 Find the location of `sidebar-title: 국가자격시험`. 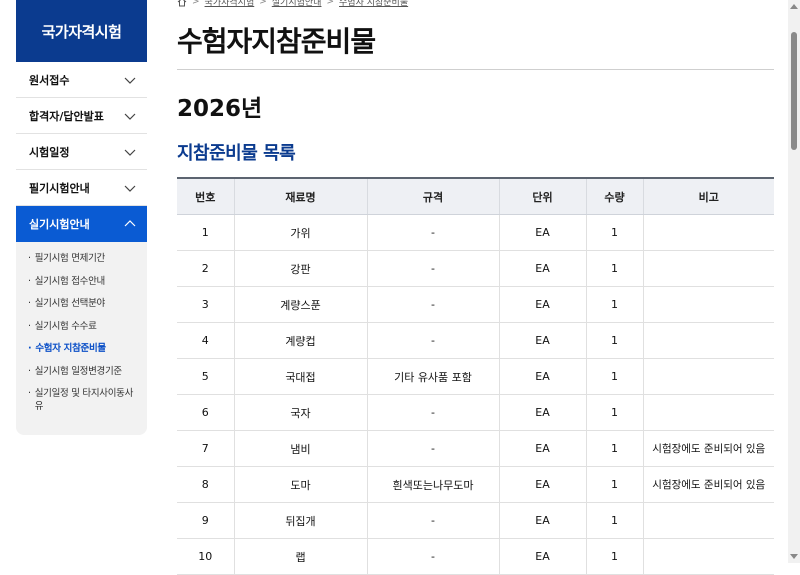

sidebar-title: 국가자격시험 is located at coordinates (81, 31).